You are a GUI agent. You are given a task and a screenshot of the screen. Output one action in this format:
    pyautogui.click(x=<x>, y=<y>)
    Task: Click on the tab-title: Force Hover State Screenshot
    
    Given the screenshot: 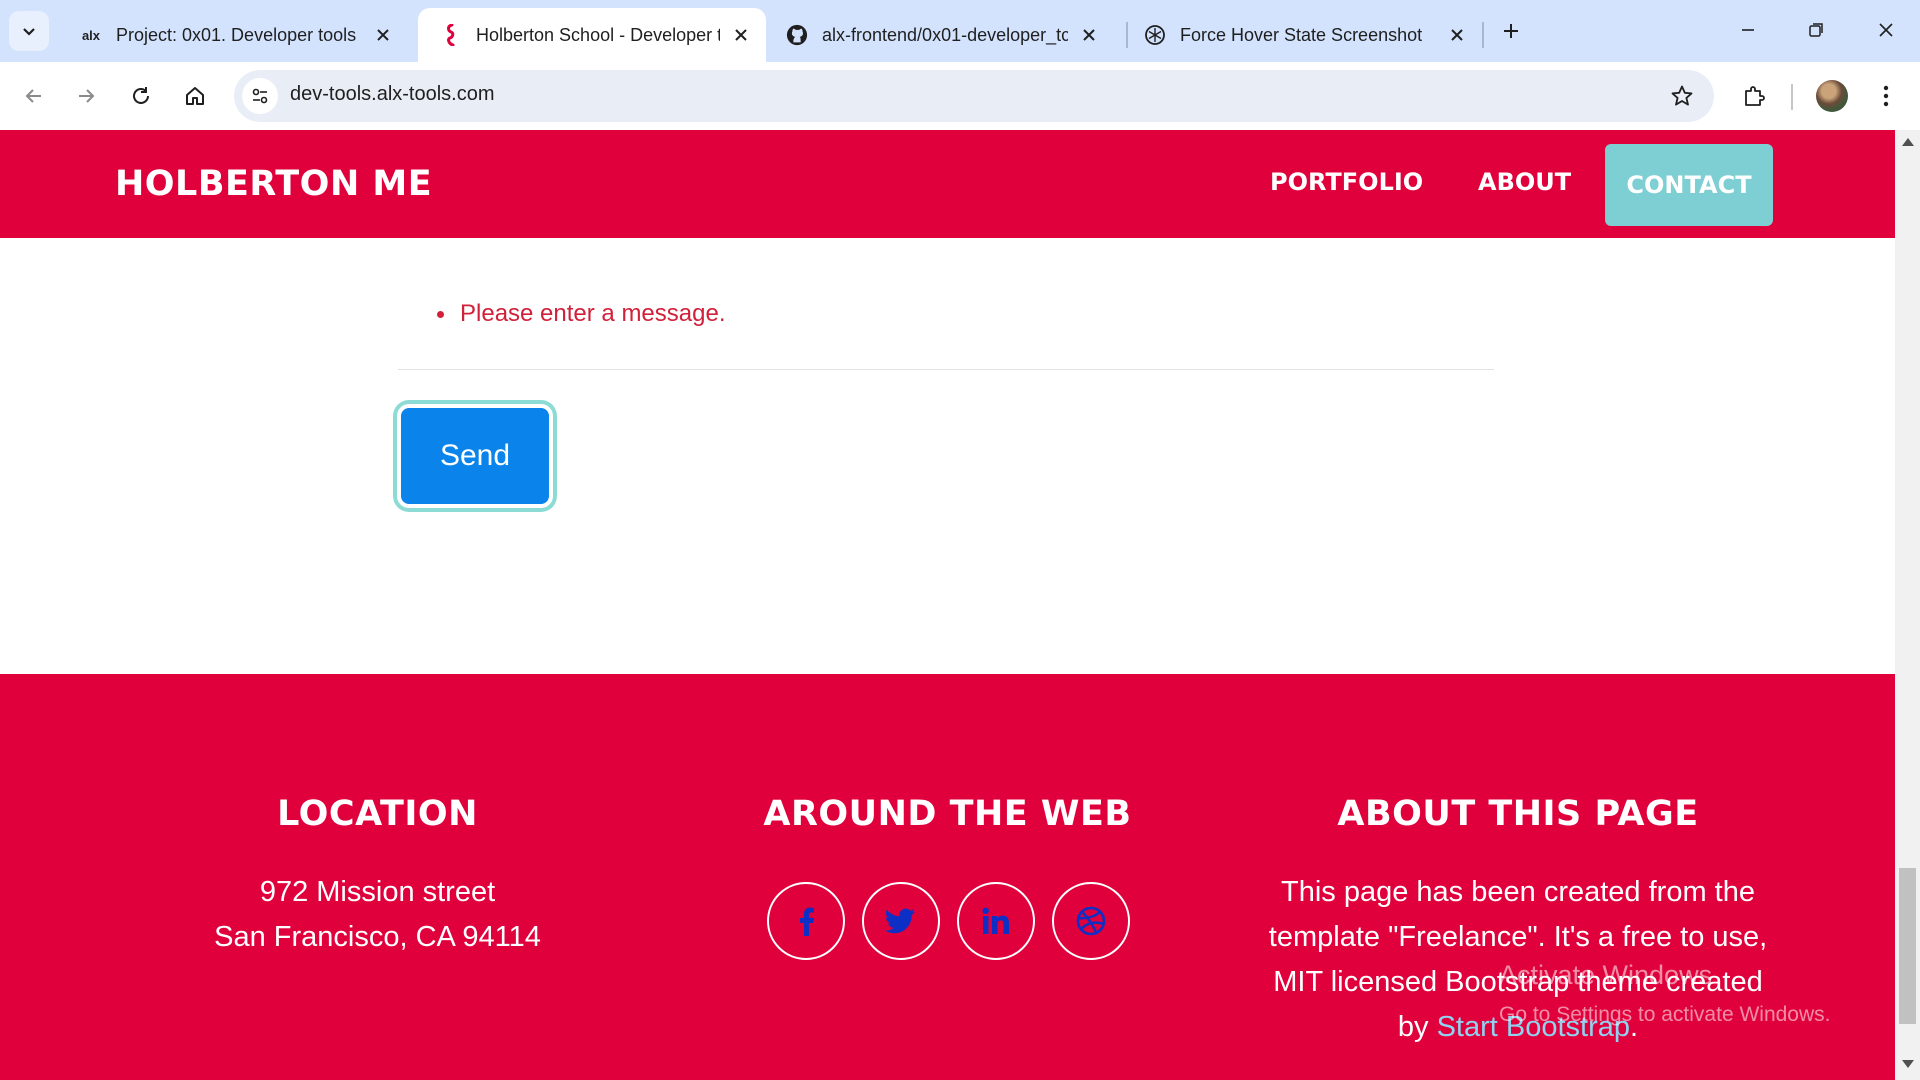 What is the action you would take?
    pyautogui.click(x=1301, y=34)
    